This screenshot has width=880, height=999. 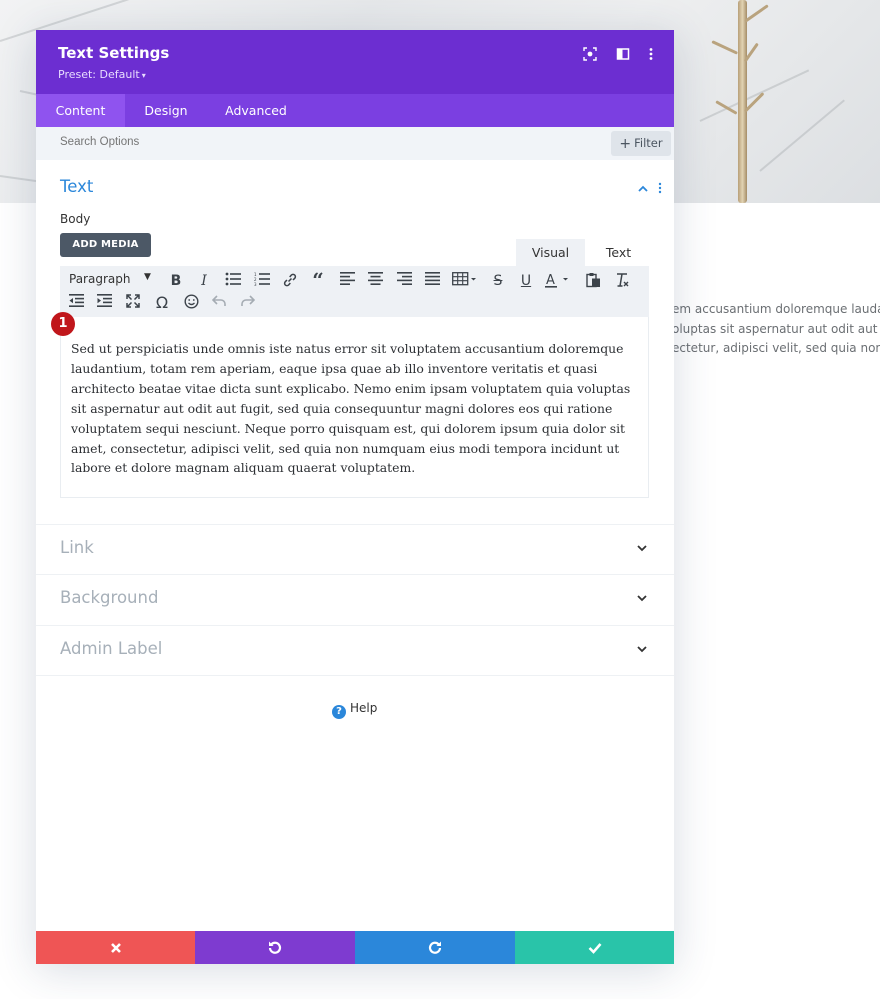 I want to click on editor-tab-visual: Visual, so click(x=550, y=252).